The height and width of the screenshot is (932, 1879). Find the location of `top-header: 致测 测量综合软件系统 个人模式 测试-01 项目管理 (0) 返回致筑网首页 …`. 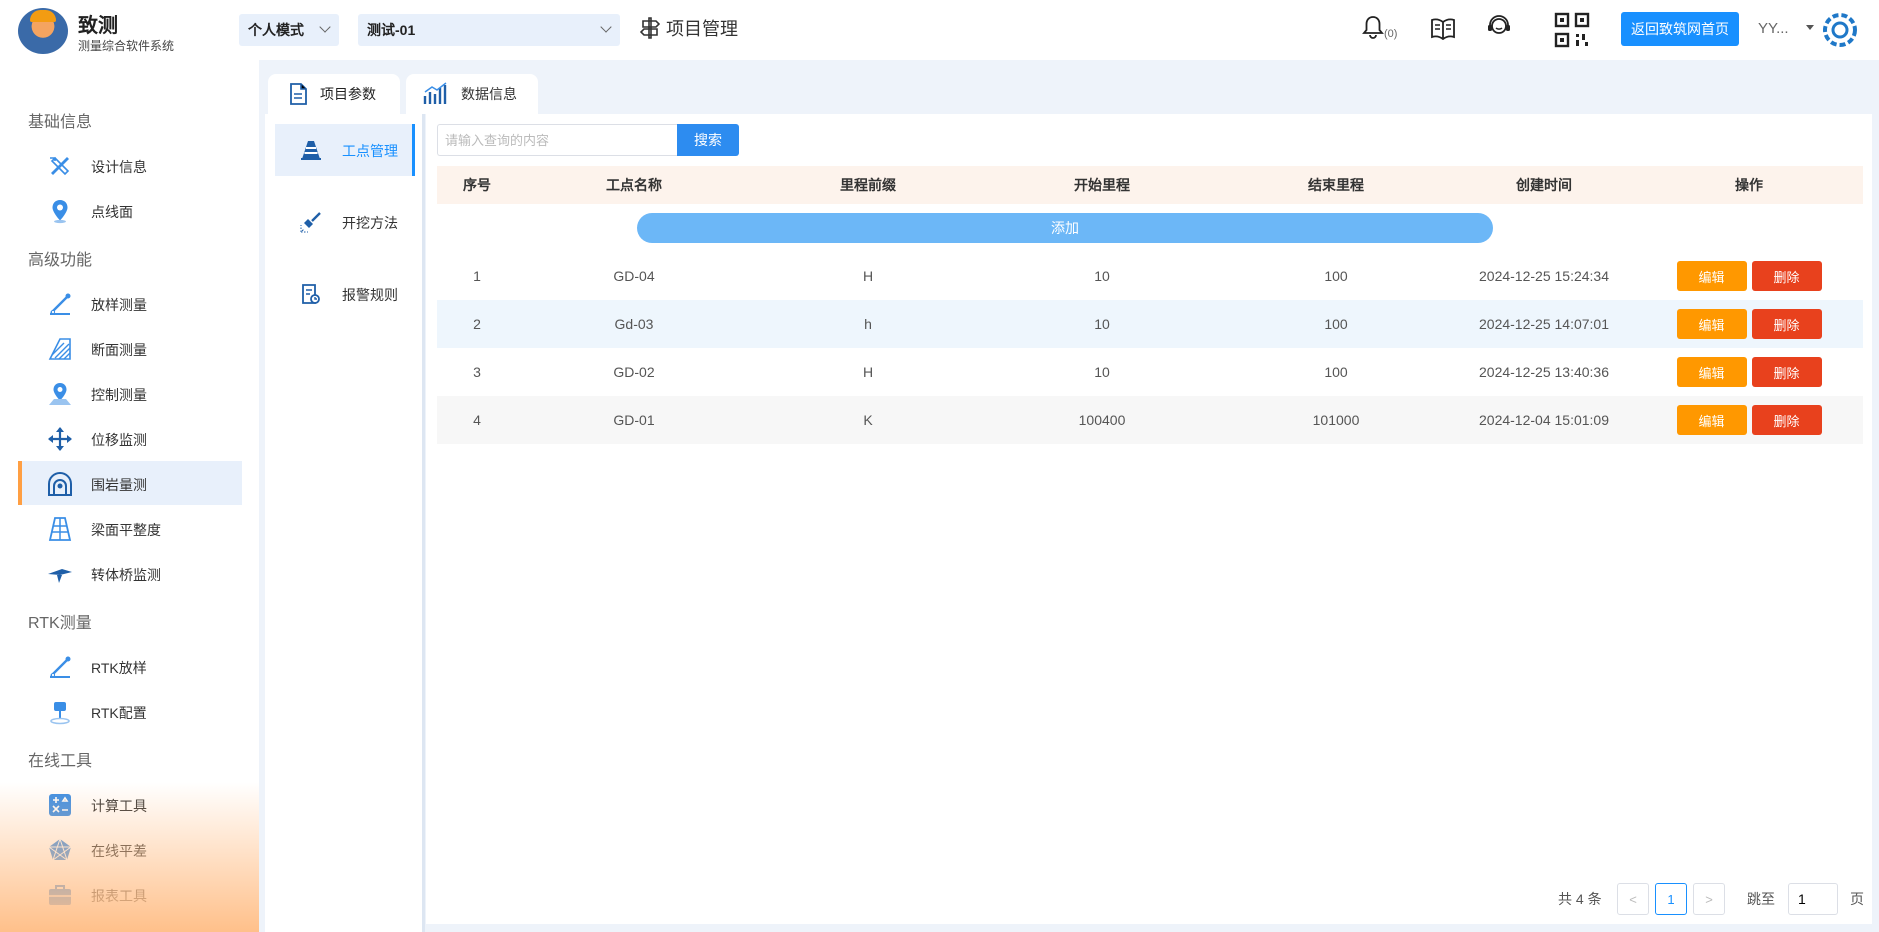

top-header: 致测 测量综合软件系统 个人模式 测试-01 项目管理 (0) 返回致筑网首页 … is located at coordinates (939, 30).